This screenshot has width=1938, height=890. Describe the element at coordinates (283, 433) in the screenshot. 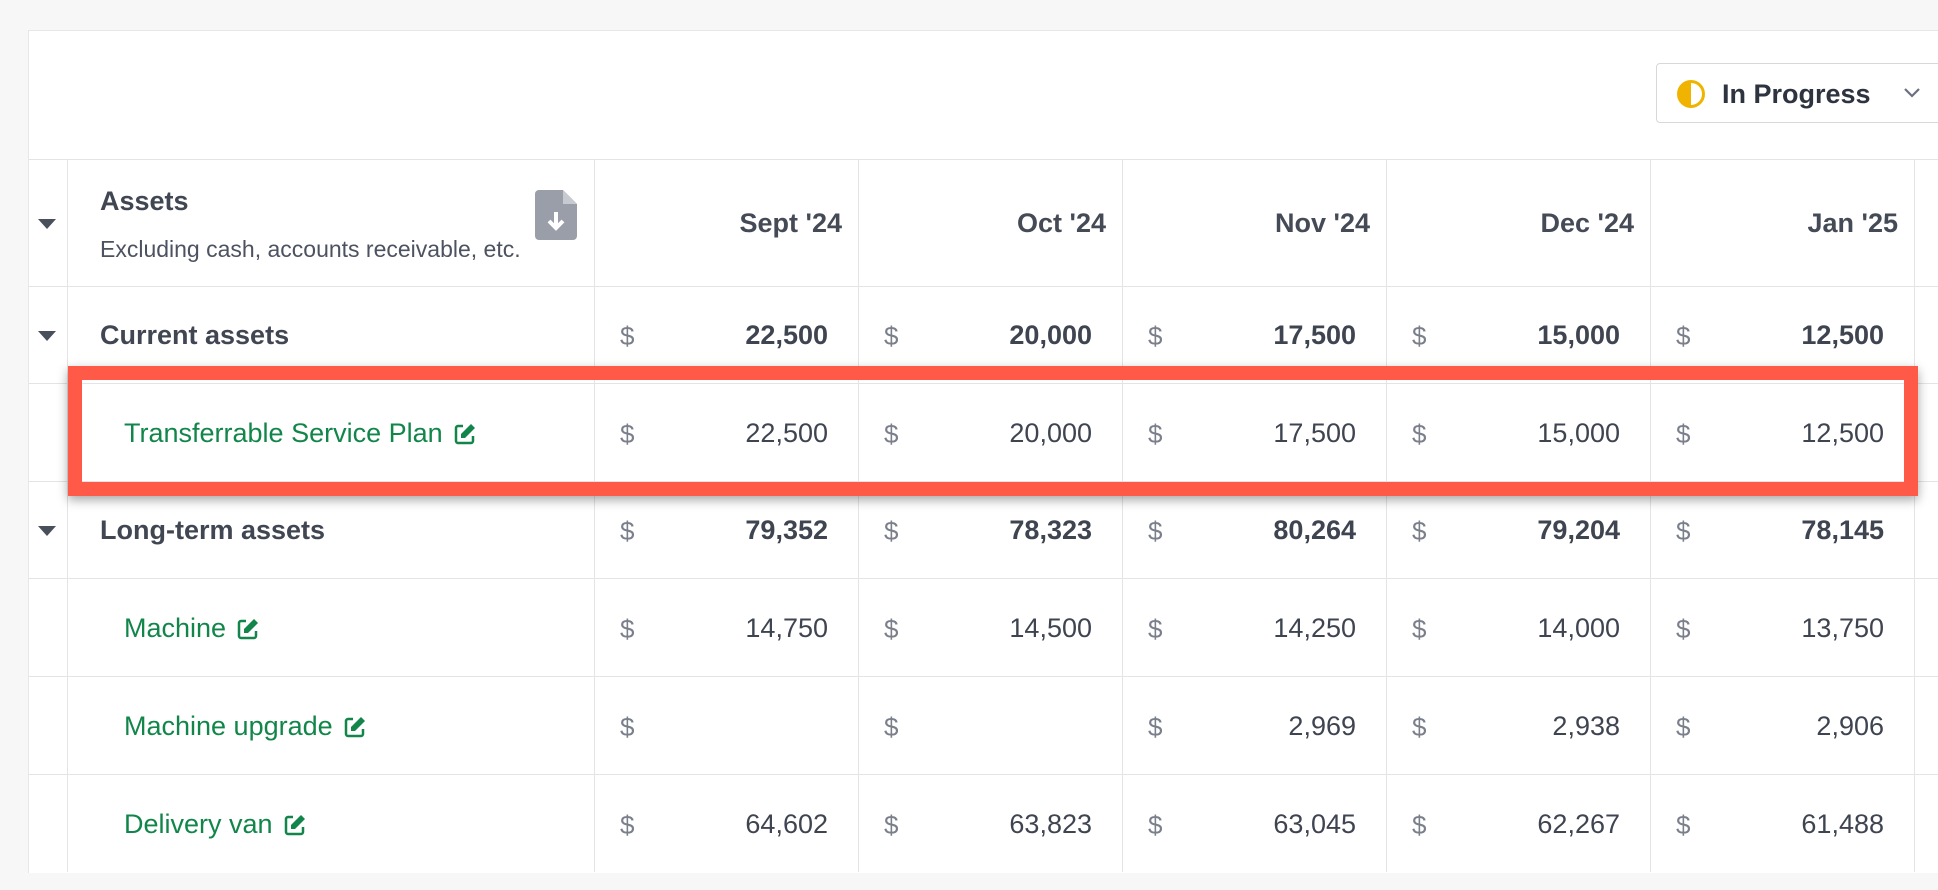

I see `asset-item-label: Transferrable Service Plan` at that location.